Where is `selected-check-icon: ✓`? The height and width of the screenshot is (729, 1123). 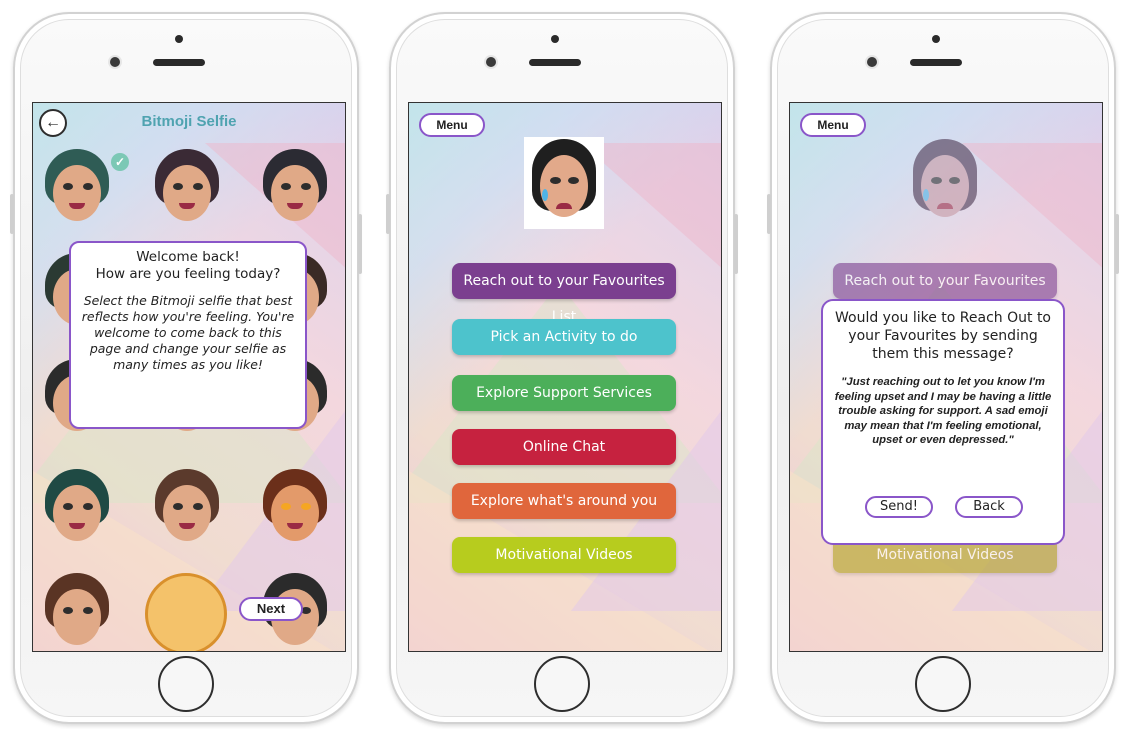
selected-check-icon: ✓ is located at coordinates (120, 162).